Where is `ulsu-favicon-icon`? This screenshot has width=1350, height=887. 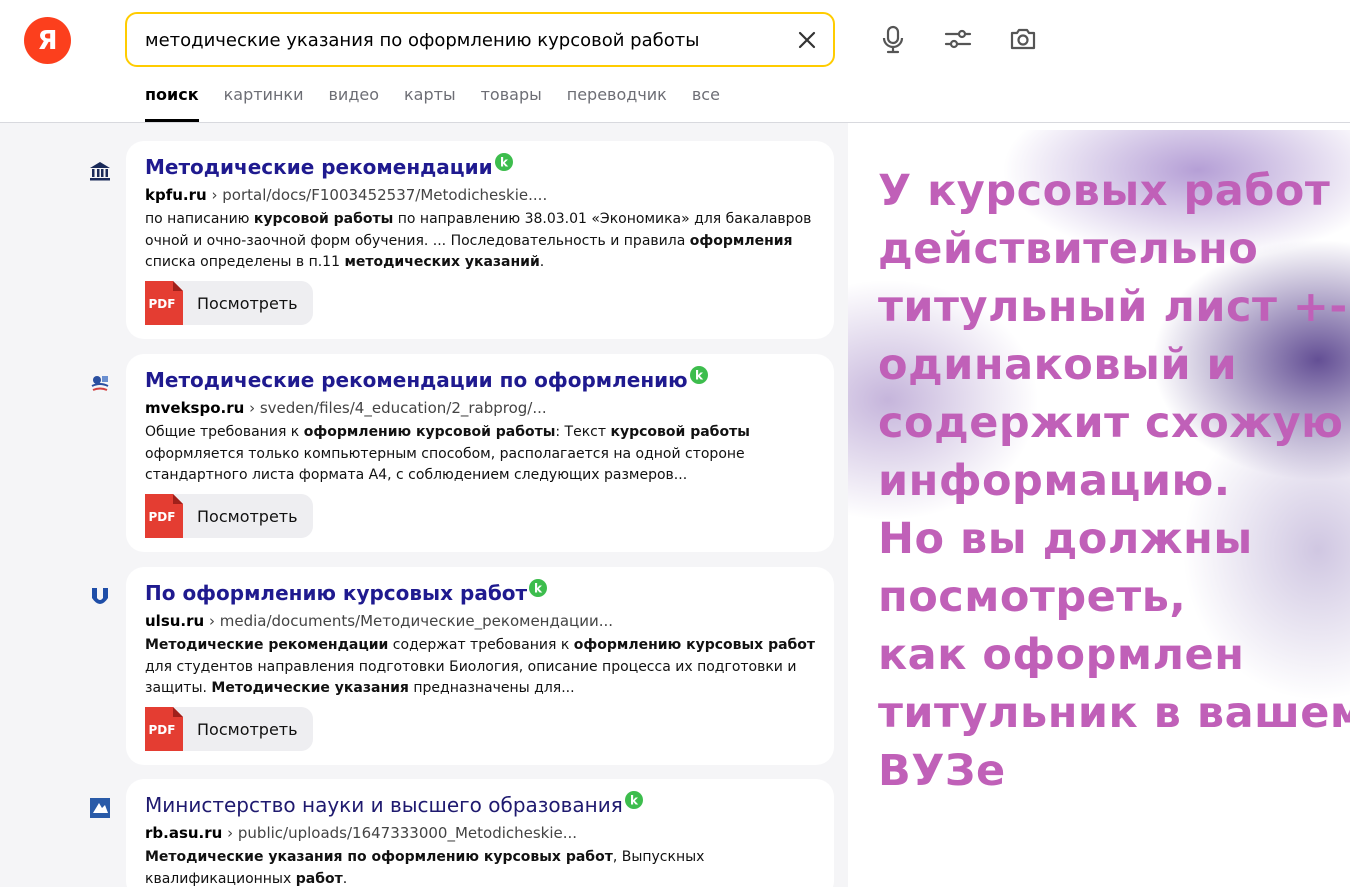 ulsu-favicon-icon is located at coordinates (100, 596).